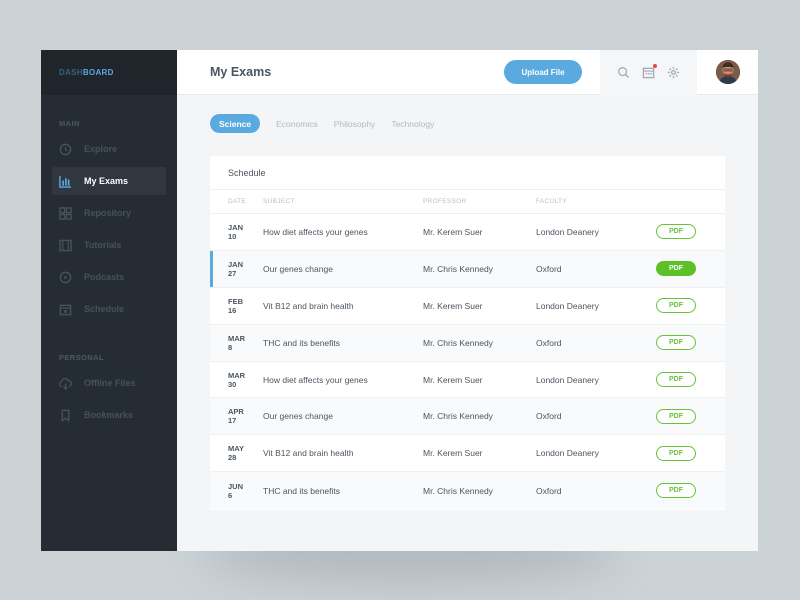 The image size is (800, 600). What do you see at coordinates (236, 306) in the screenshot?
I see `date-cell: FEB 16` at bounding box center [236, 306].